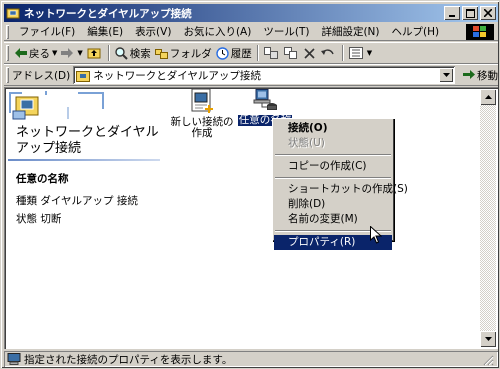 The height and width of the screenshot is (369, 500). I want to click on back-button: 戻る ▼, so click(36, 53).